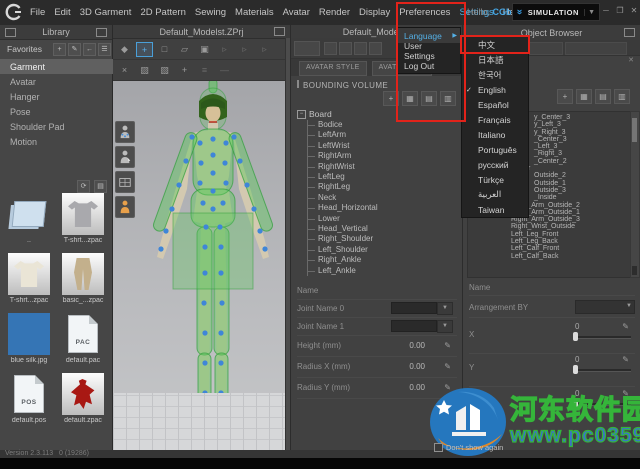  What do you see at coordinates (549, 241) in the screenshot?
I see `tree-item: Left_Leg_Back` at bounding box center [549, 241].